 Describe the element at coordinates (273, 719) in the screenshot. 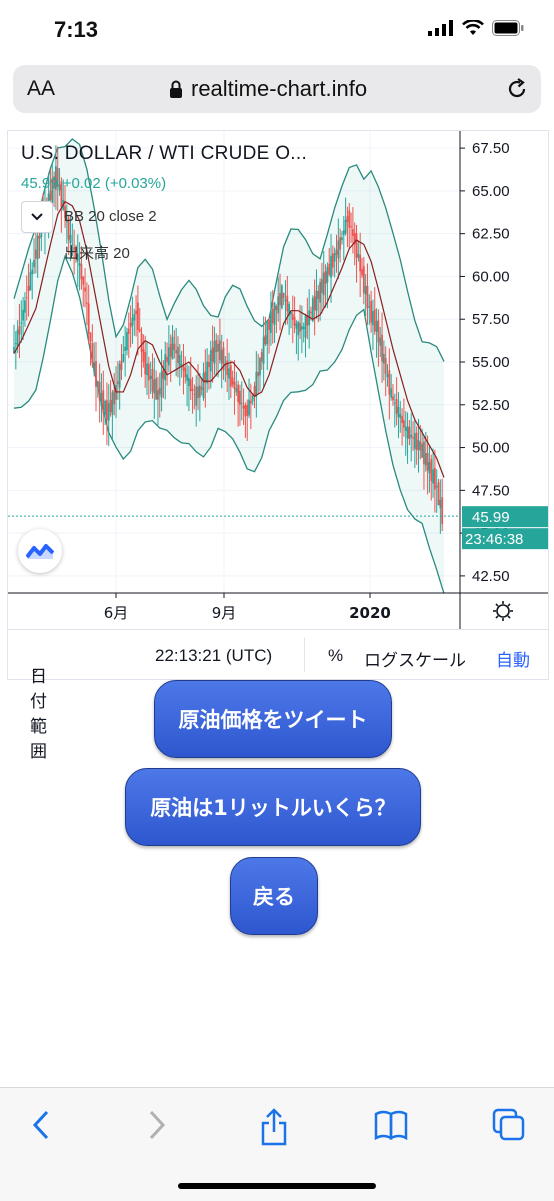

I see `tweet-price-button: 原油価格をツイート` at that location.